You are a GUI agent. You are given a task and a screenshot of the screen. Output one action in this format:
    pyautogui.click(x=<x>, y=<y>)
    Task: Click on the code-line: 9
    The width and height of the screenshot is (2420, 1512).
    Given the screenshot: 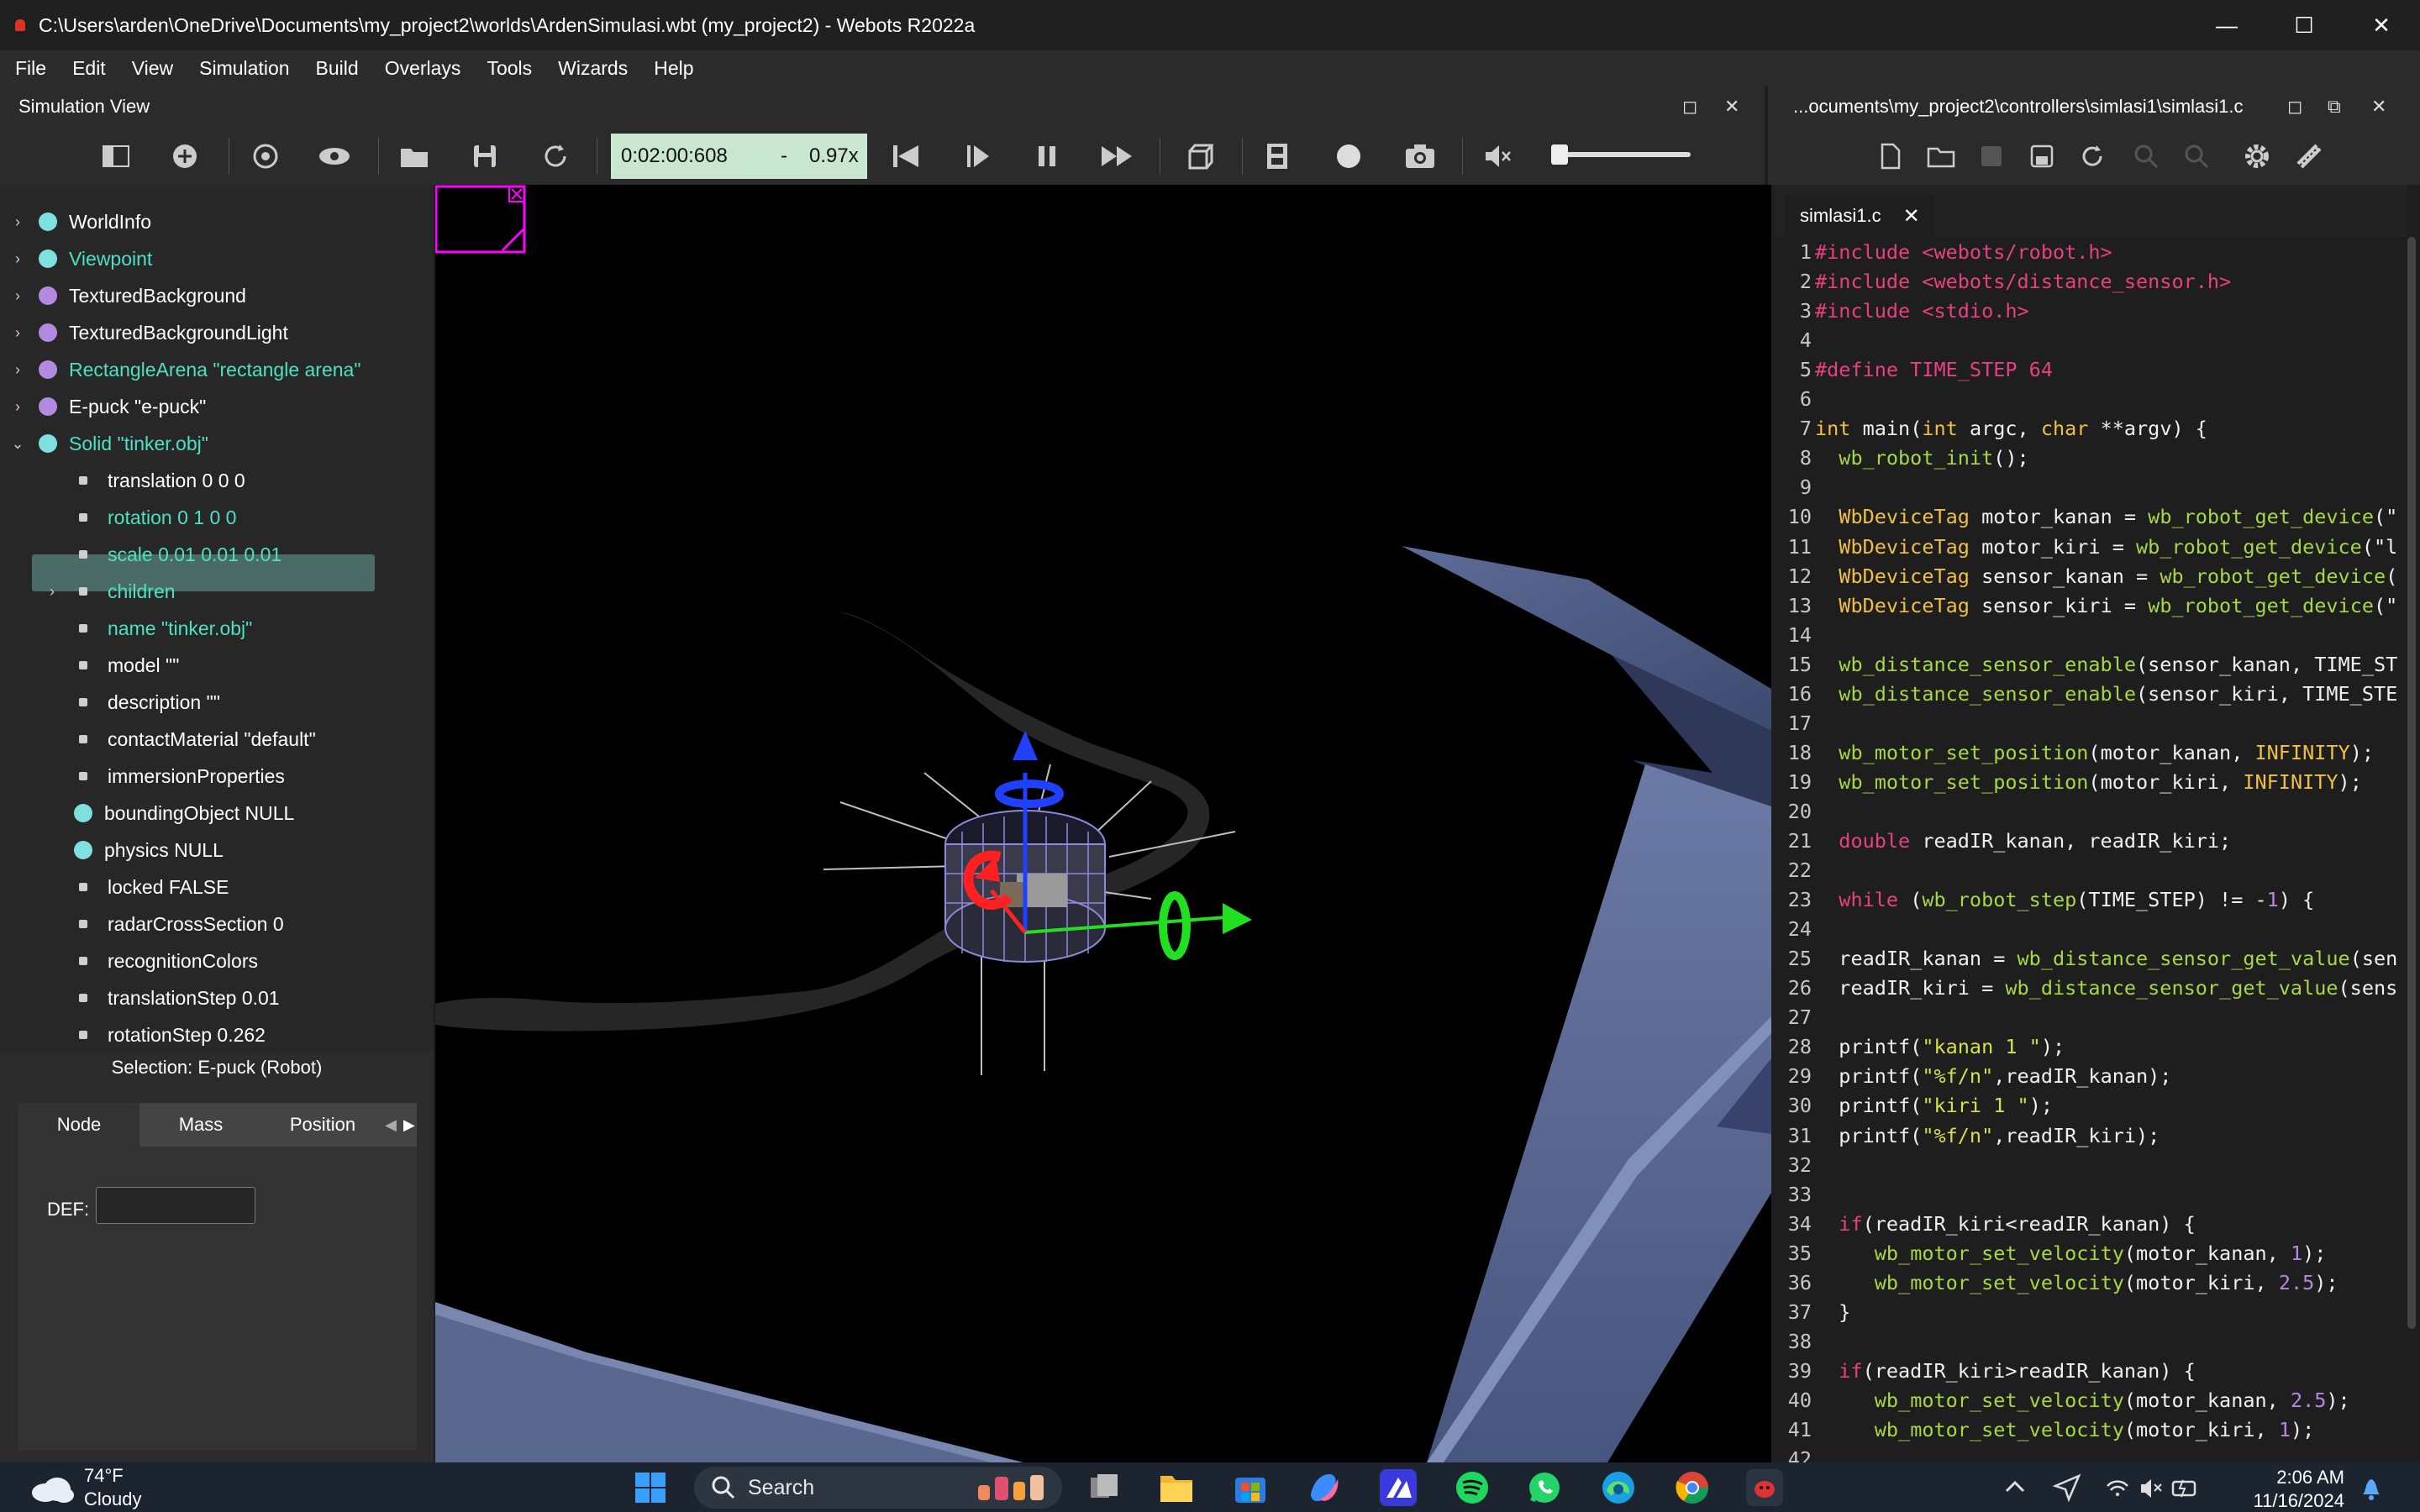 What is the action you would take?
    pyautogui.click(x=1795, y=487)
    